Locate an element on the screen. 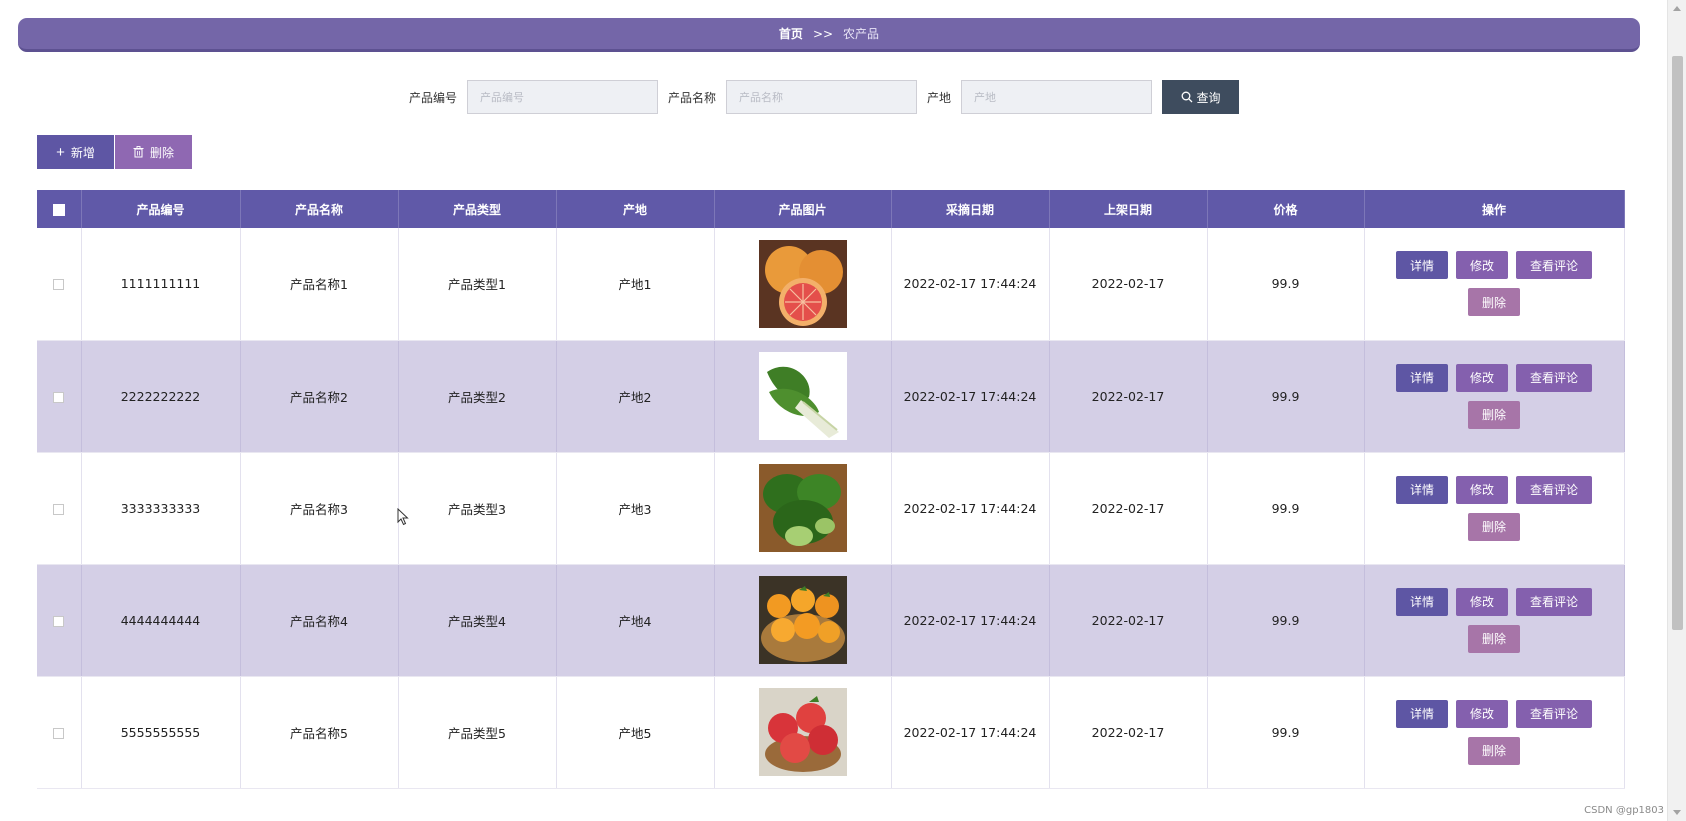 The image size is (1686, 821). column-header: 价格 is located at coordinates (1286, 209).